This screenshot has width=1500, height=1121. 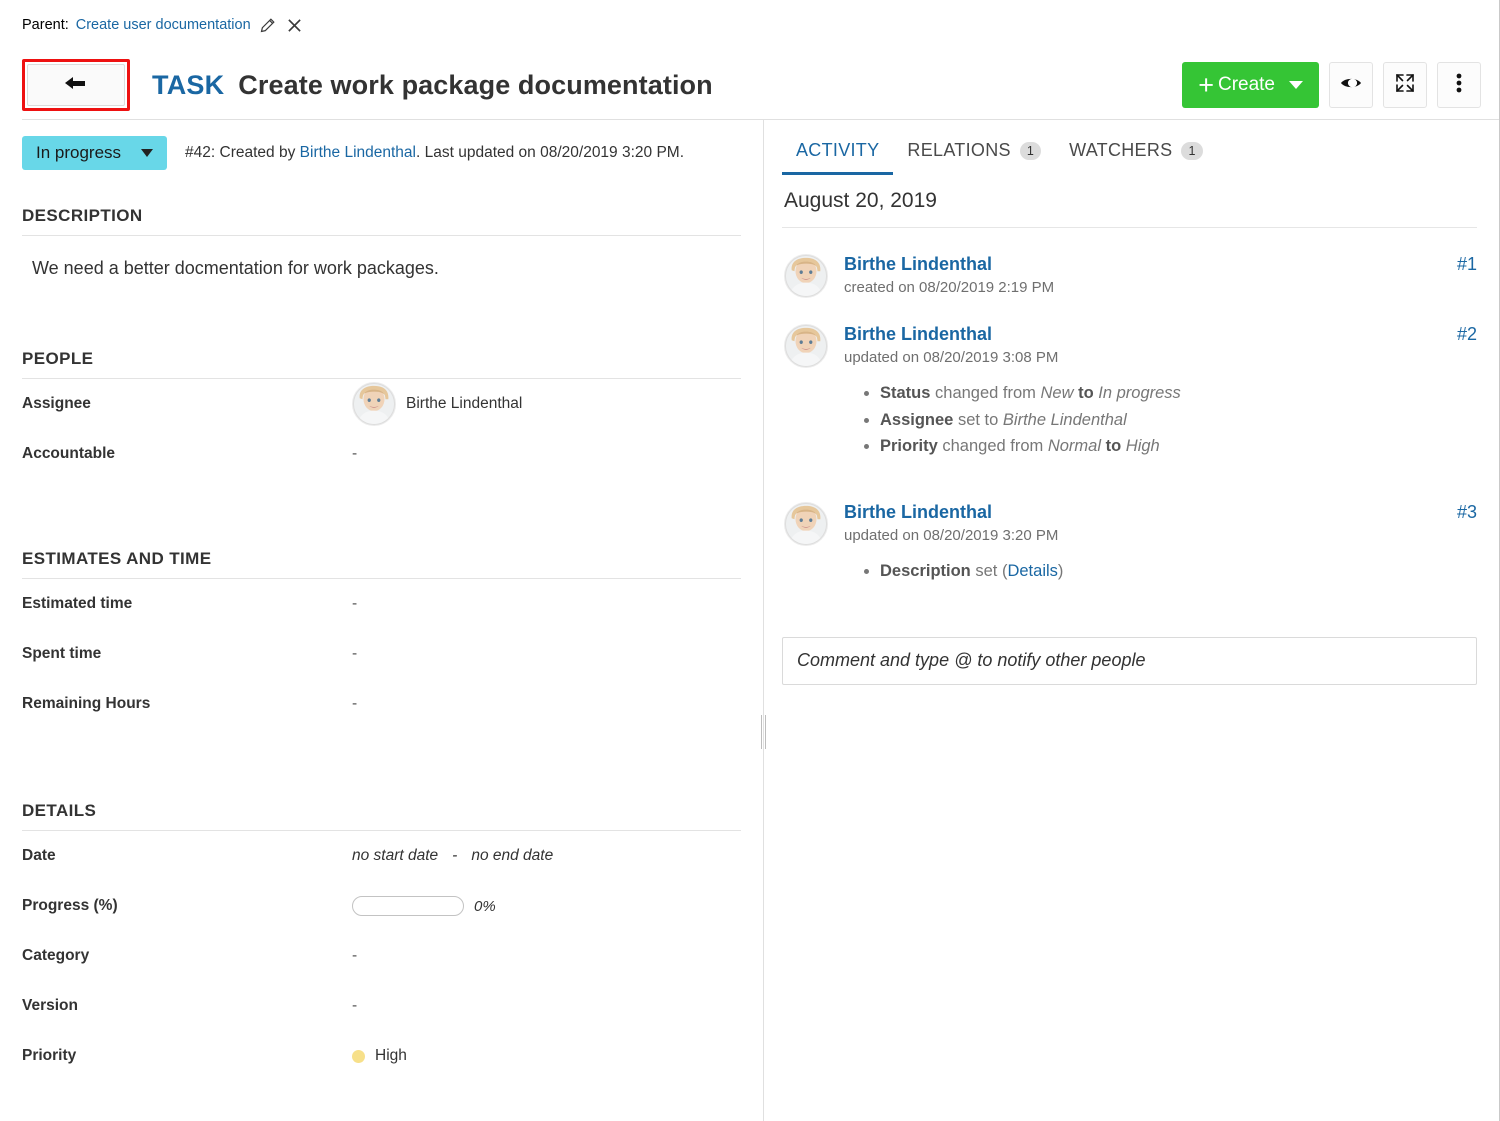 I want to click on attribute-value-priority: High, so click(x=379, y=1056).